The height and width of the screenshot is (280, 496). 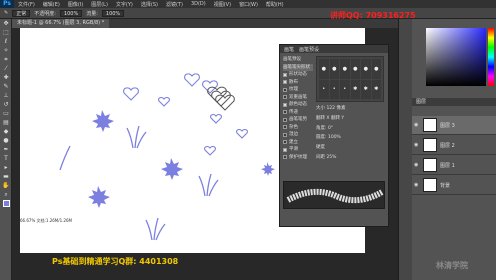 I want to click on eyedropper-tool-icon: ⁄, so click(x=6, y=68).